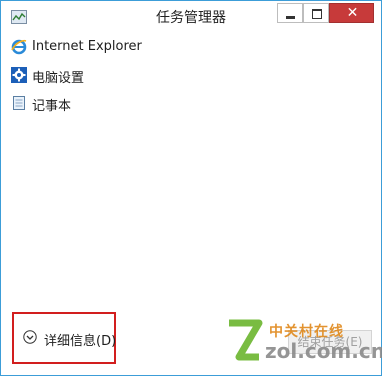 This screenshot has width=382, height=376. What do you see at coordinates (290, 17) in the screenshot?
I see `minimize-icon` at bounding box center [290, 17].